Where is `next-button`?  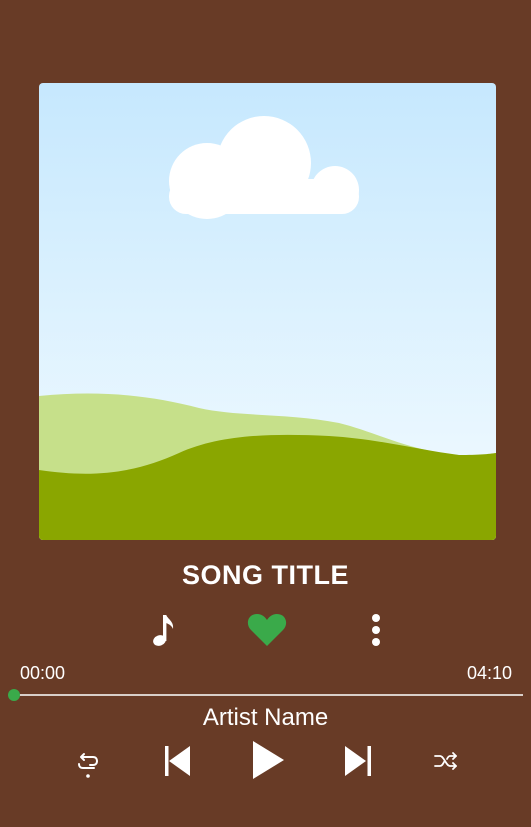
next-button is located at coordinates (358, 761).